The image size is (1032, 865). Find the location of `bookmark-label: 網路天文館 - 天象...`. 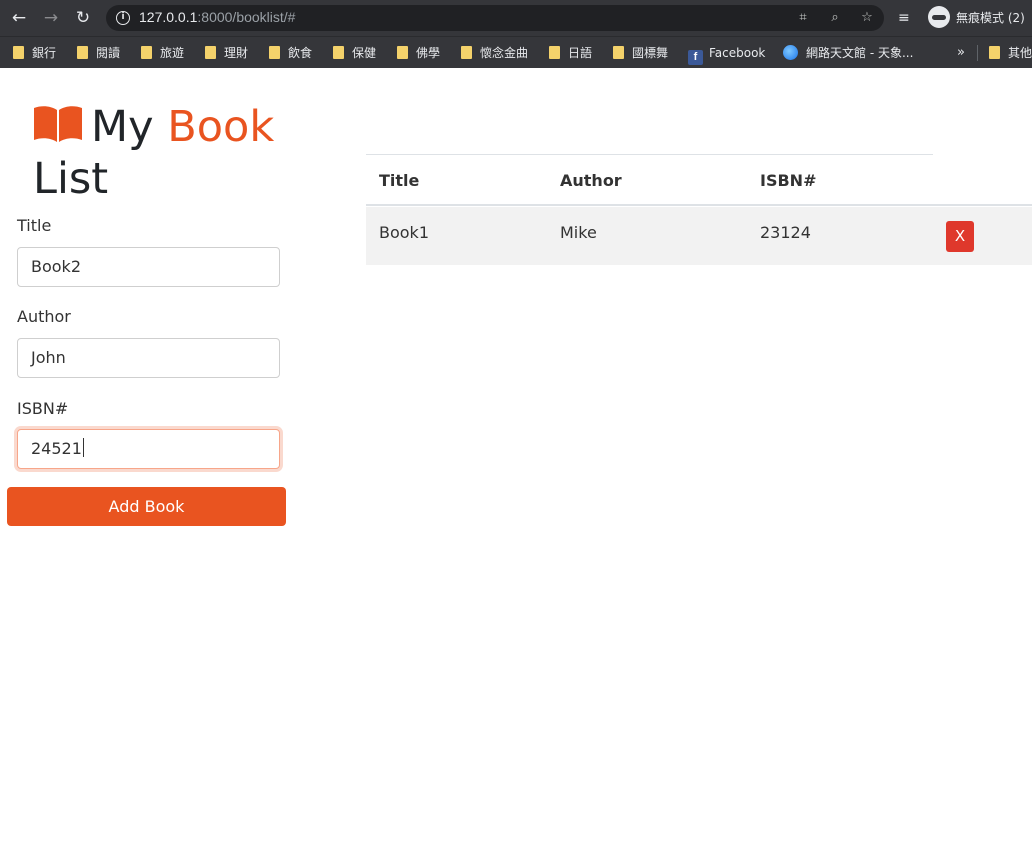

bookmark-label: 網路天文館 - 天象... is located at coordinates (860, 53).